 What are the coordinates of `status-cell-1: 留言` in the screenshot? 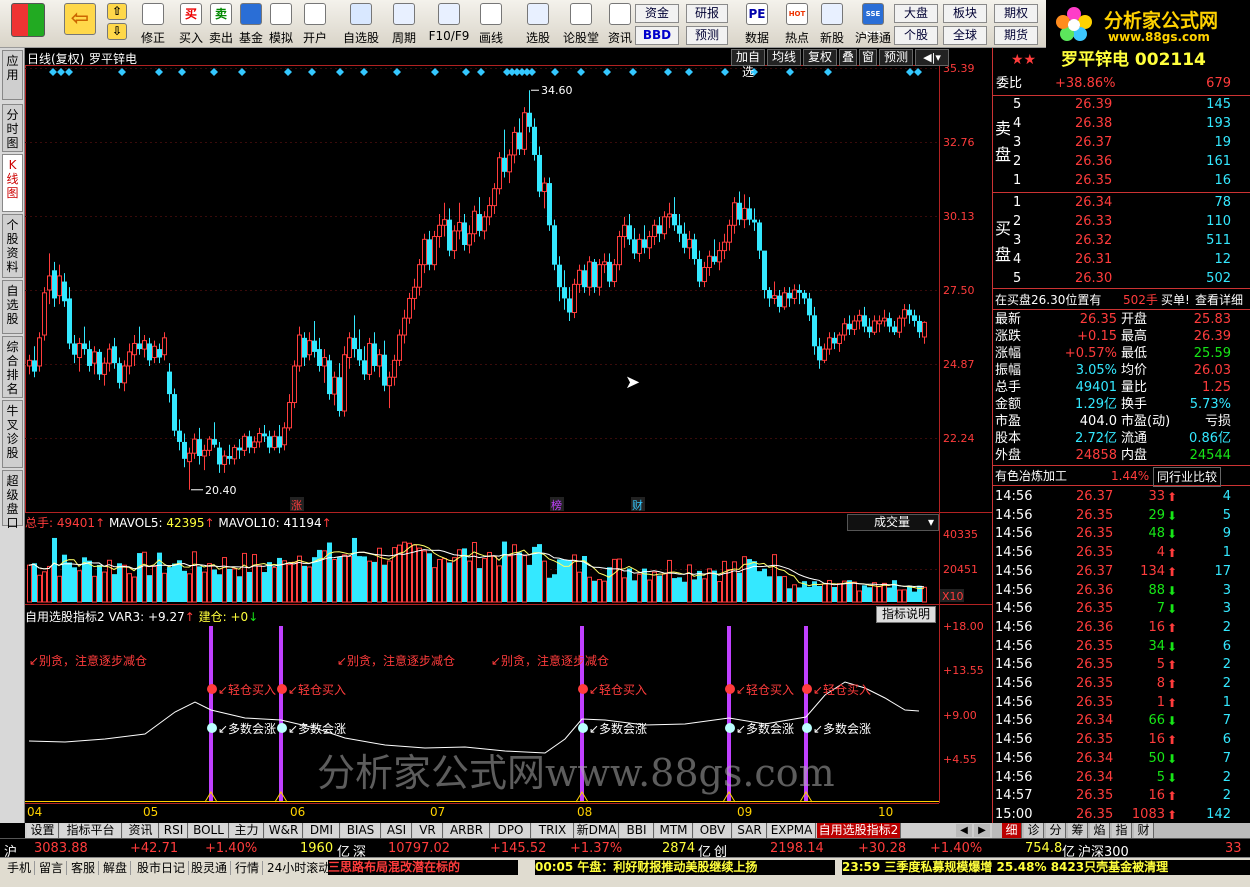 It's located at (52, 868).